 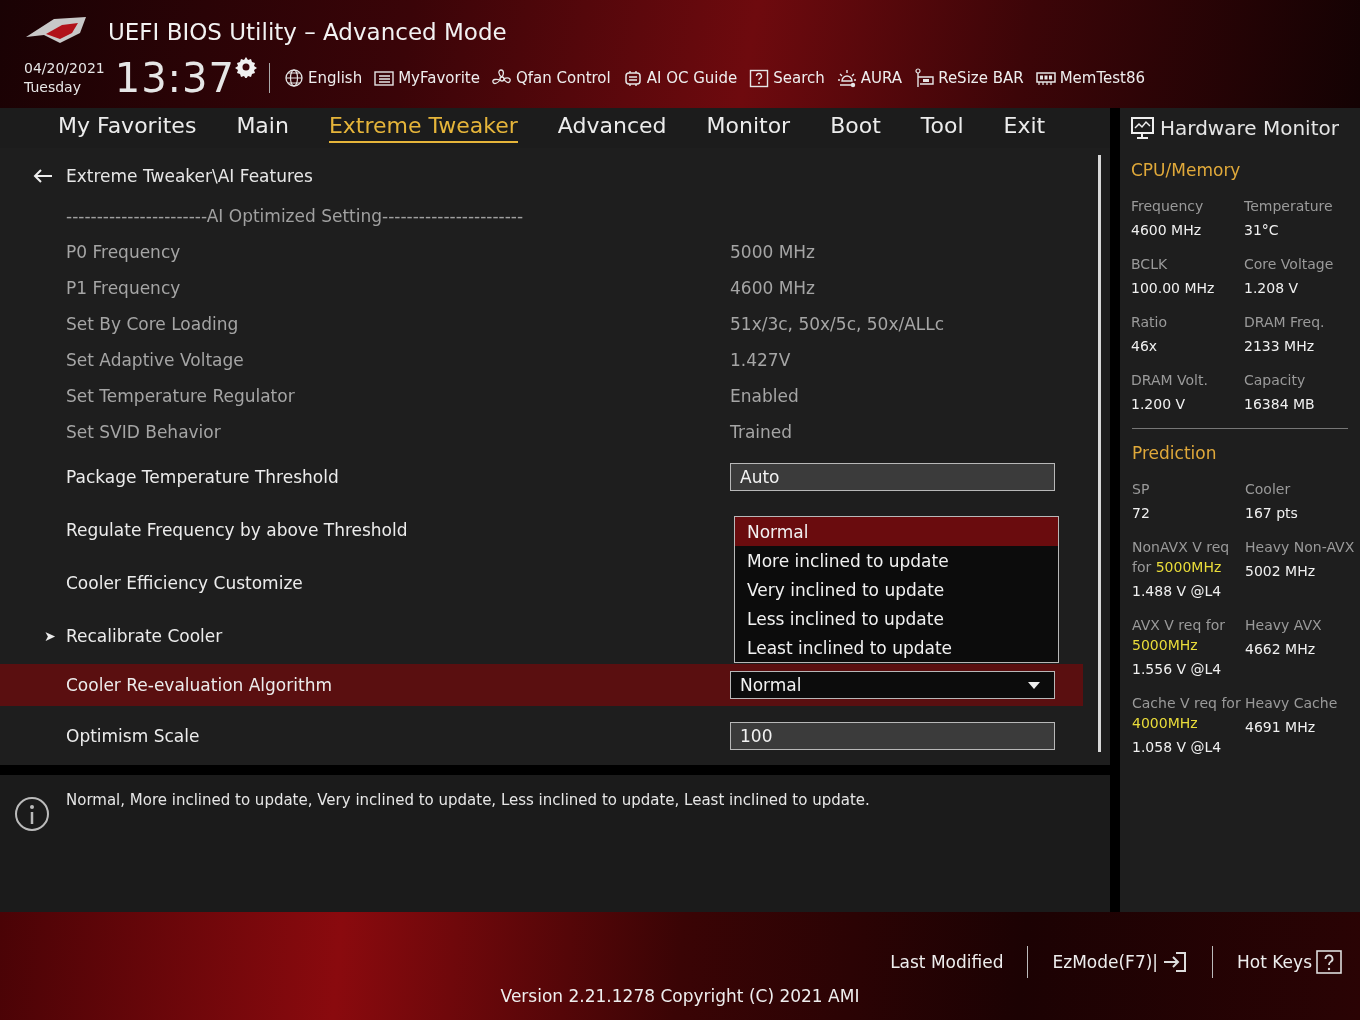 What do you see at coordinates (1187, 713) in the screenshot?
I see `monitor-label: Cache V req for 4000MHz` at bounding box center [1187, 713].